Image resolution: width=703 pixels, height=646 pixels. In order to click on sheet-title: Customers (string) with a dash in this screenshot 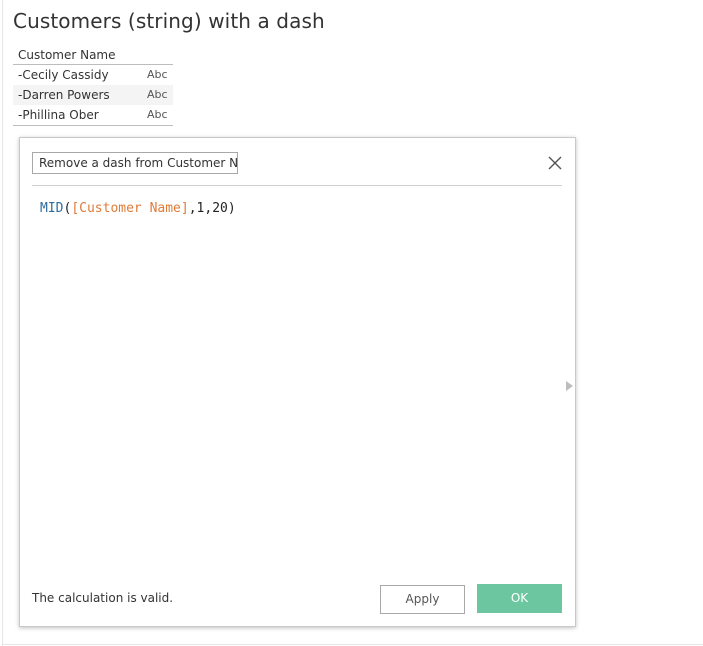, I will do `click(169, 21)`.